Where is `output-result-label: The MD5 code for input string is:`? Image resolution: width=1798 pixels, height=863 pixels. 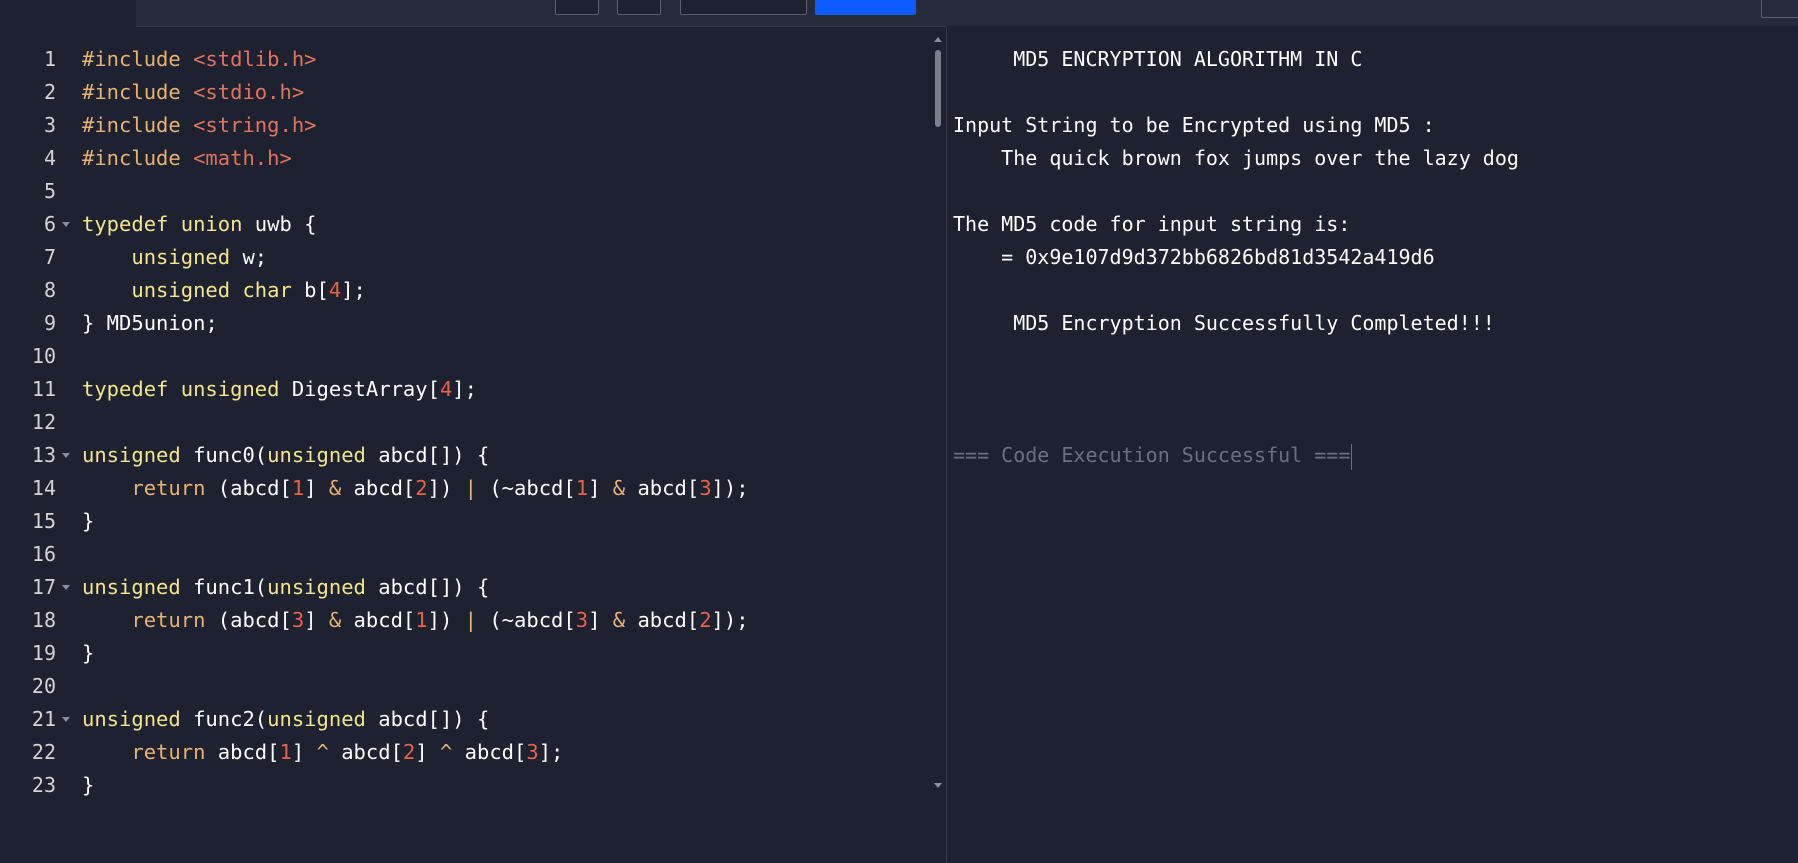
output-result-label: The MD5 code for input string is: is located at coordinates (1152, 224).